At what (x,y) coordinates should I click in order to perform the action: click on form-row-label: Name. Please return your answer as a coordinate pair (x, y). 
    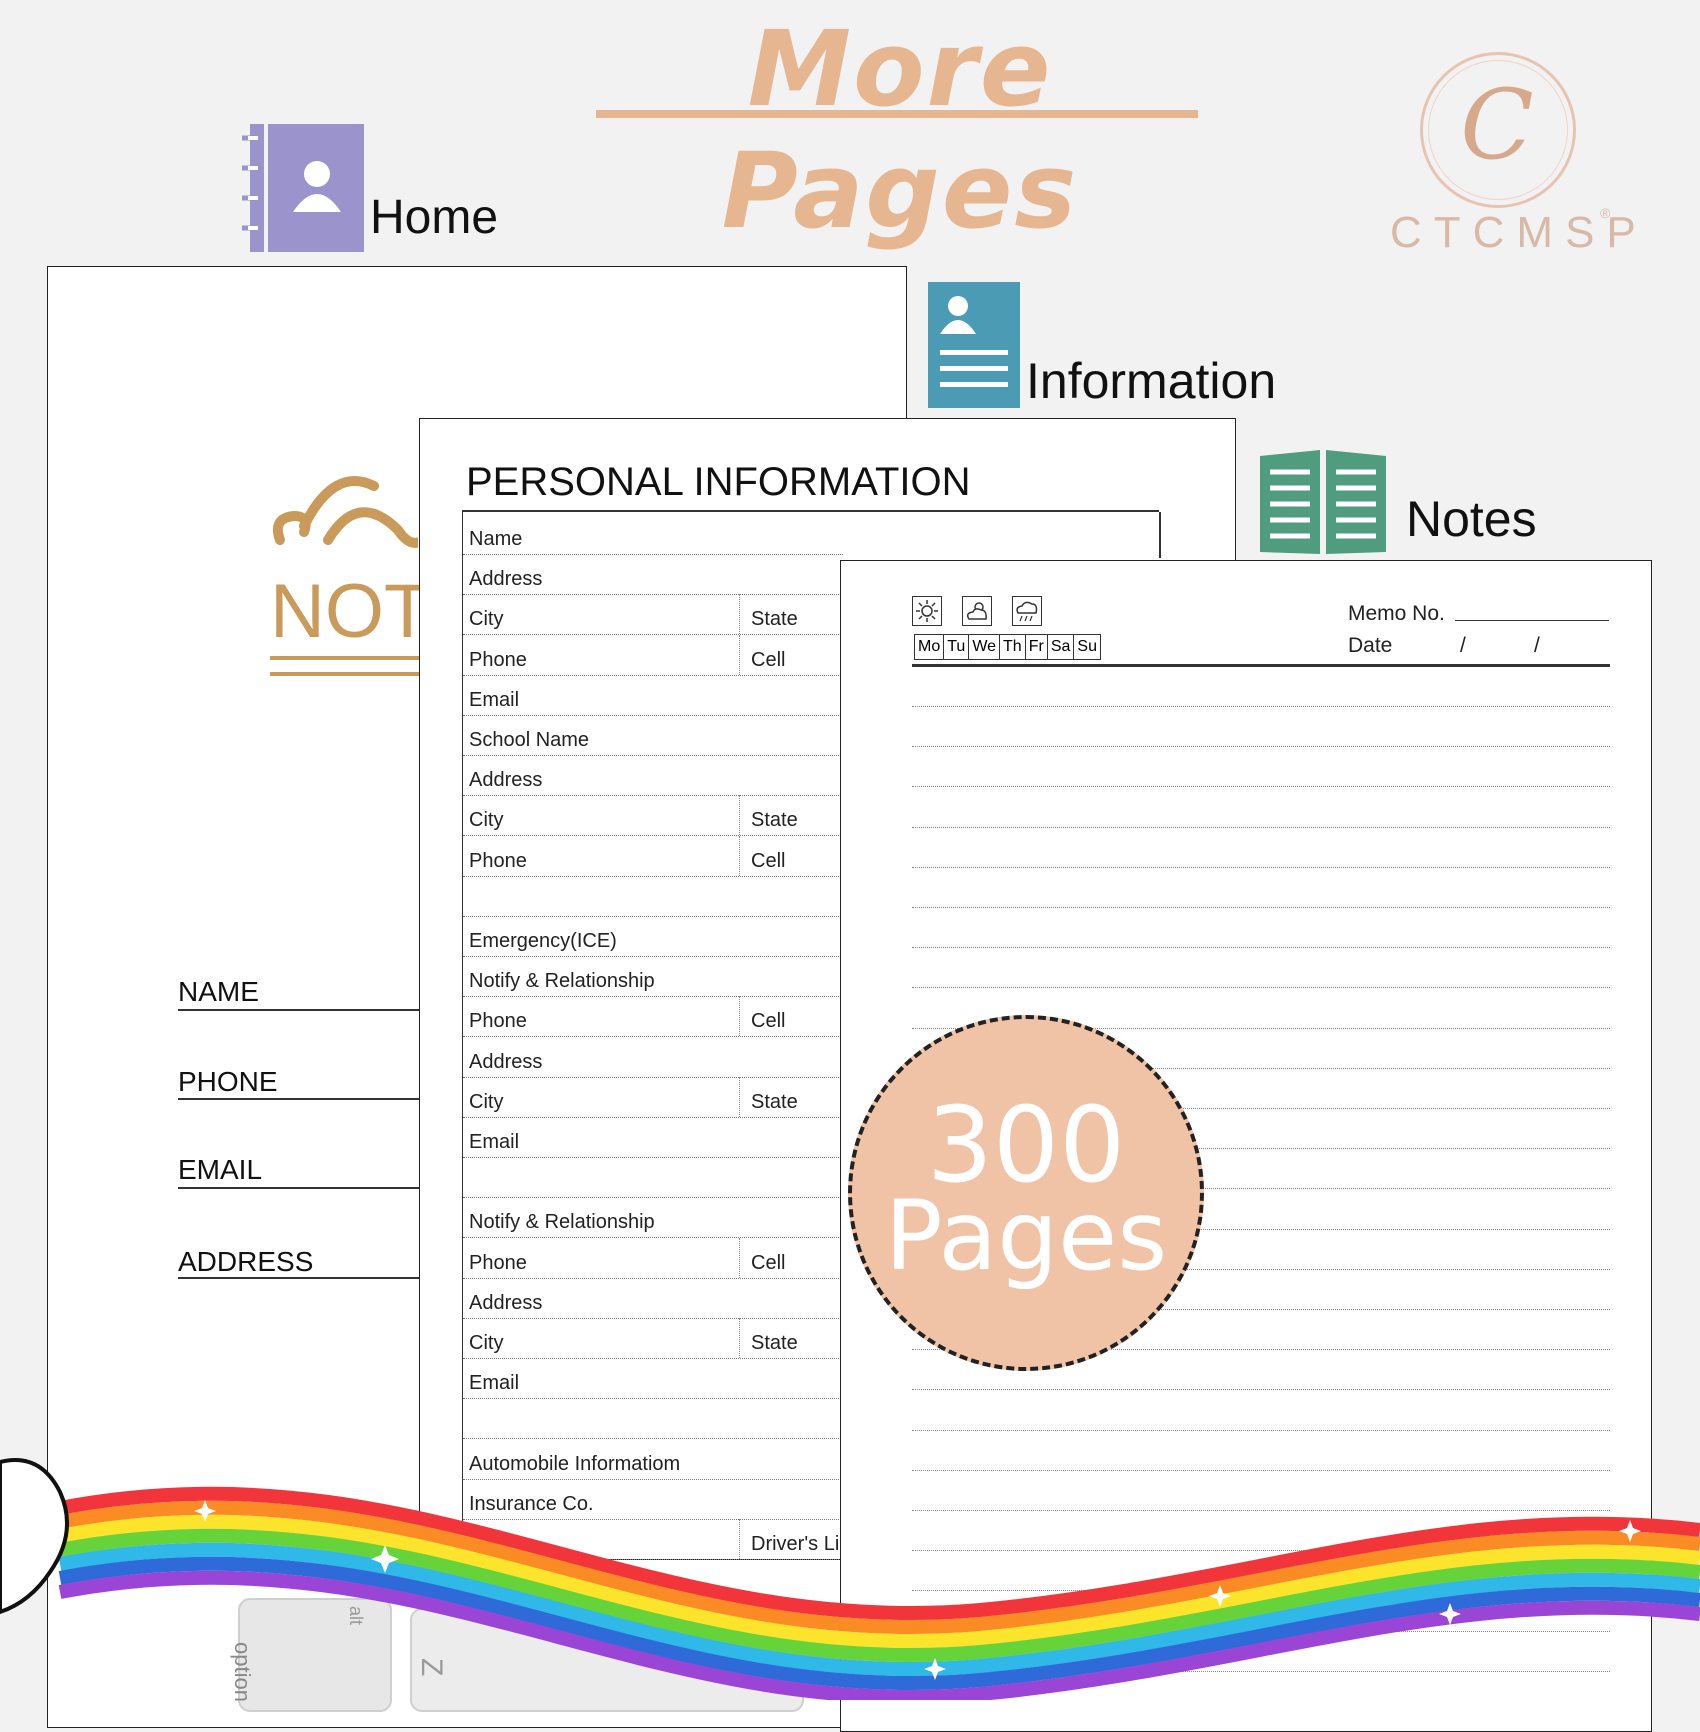
    Looking at the image, I should click on (496, 539).